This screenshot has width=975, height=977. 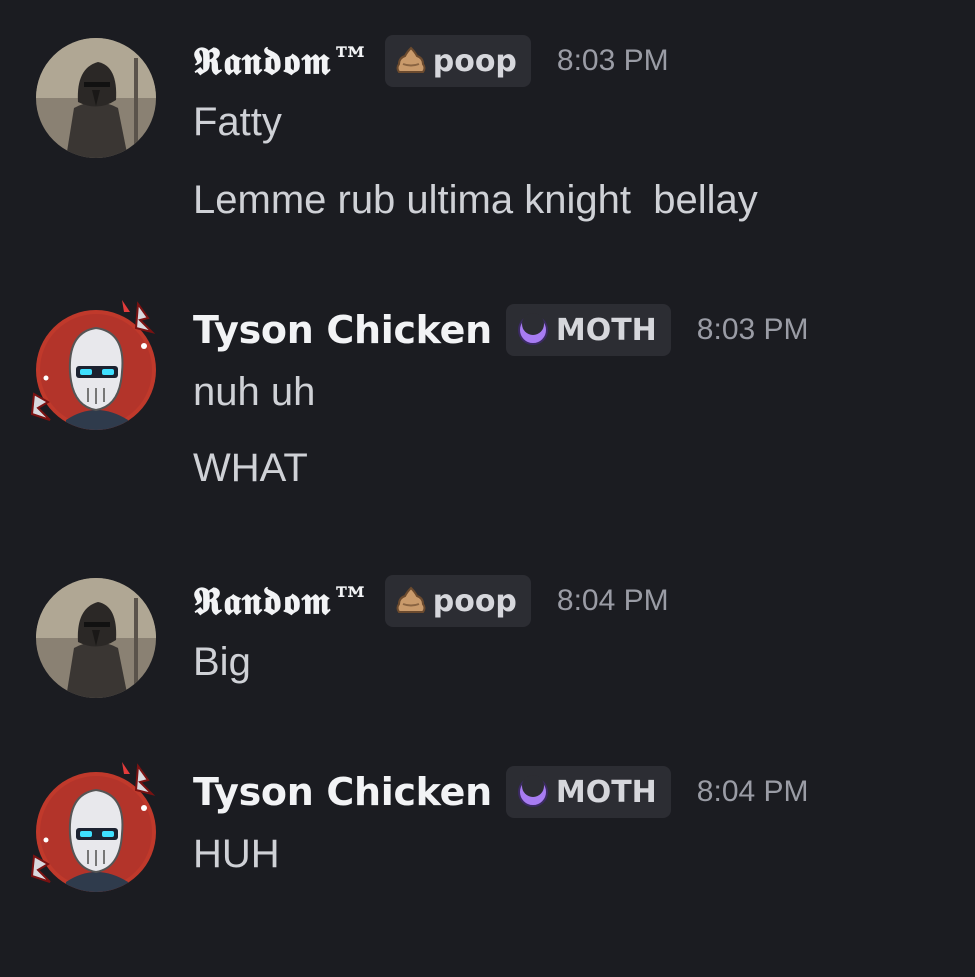 I want to click on message-text: Fatty, so click(x=237, y=122).